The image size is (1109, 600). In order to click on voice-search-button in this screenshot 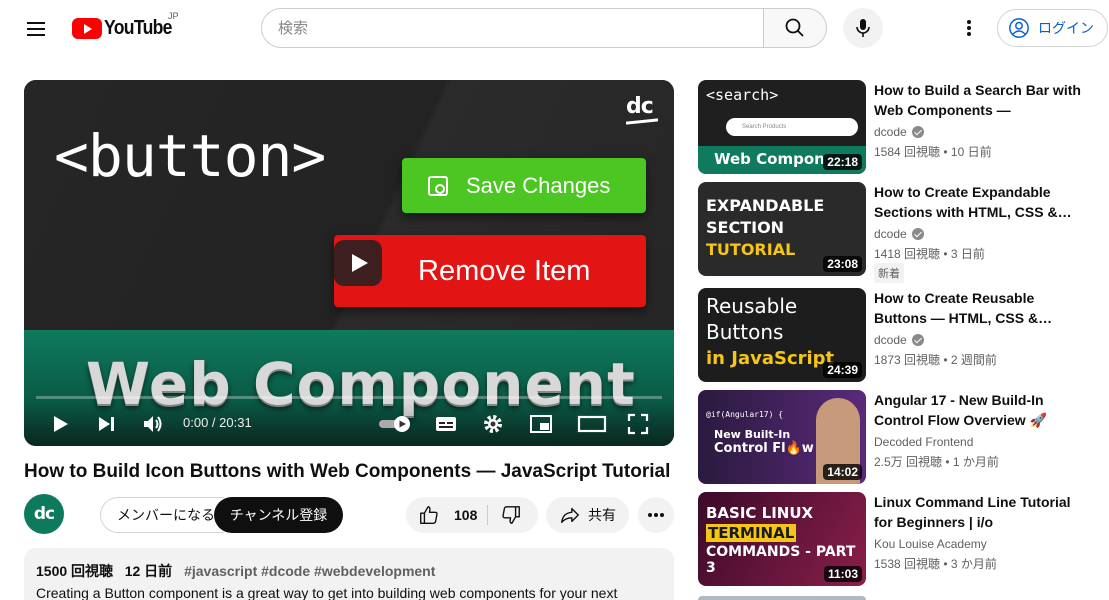, I will do `click(863, 28)`.